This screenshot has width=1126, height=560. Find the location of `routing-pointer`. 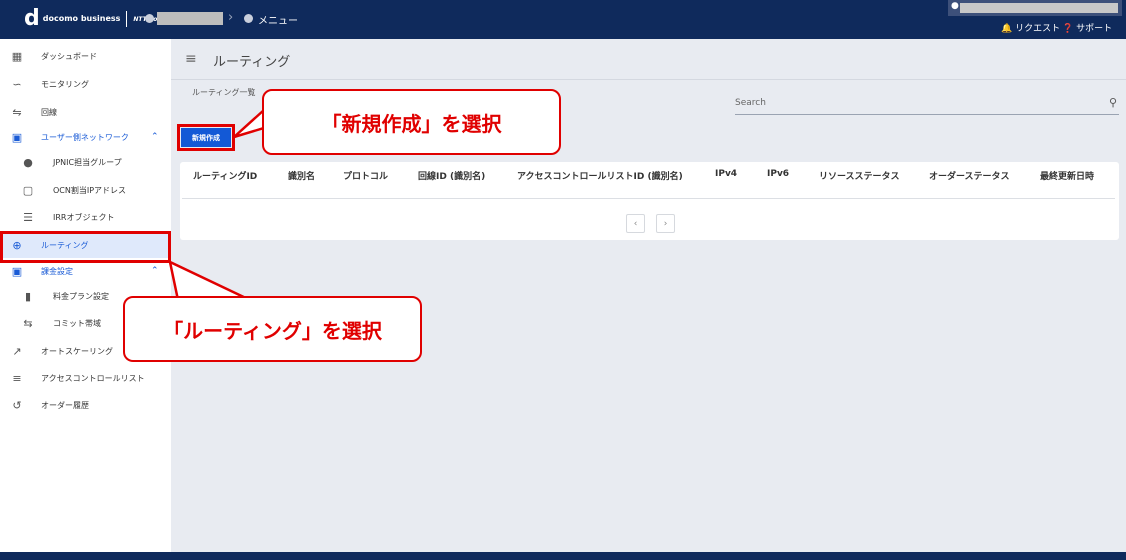

routing-pointer is located at coordinates (209, 280).